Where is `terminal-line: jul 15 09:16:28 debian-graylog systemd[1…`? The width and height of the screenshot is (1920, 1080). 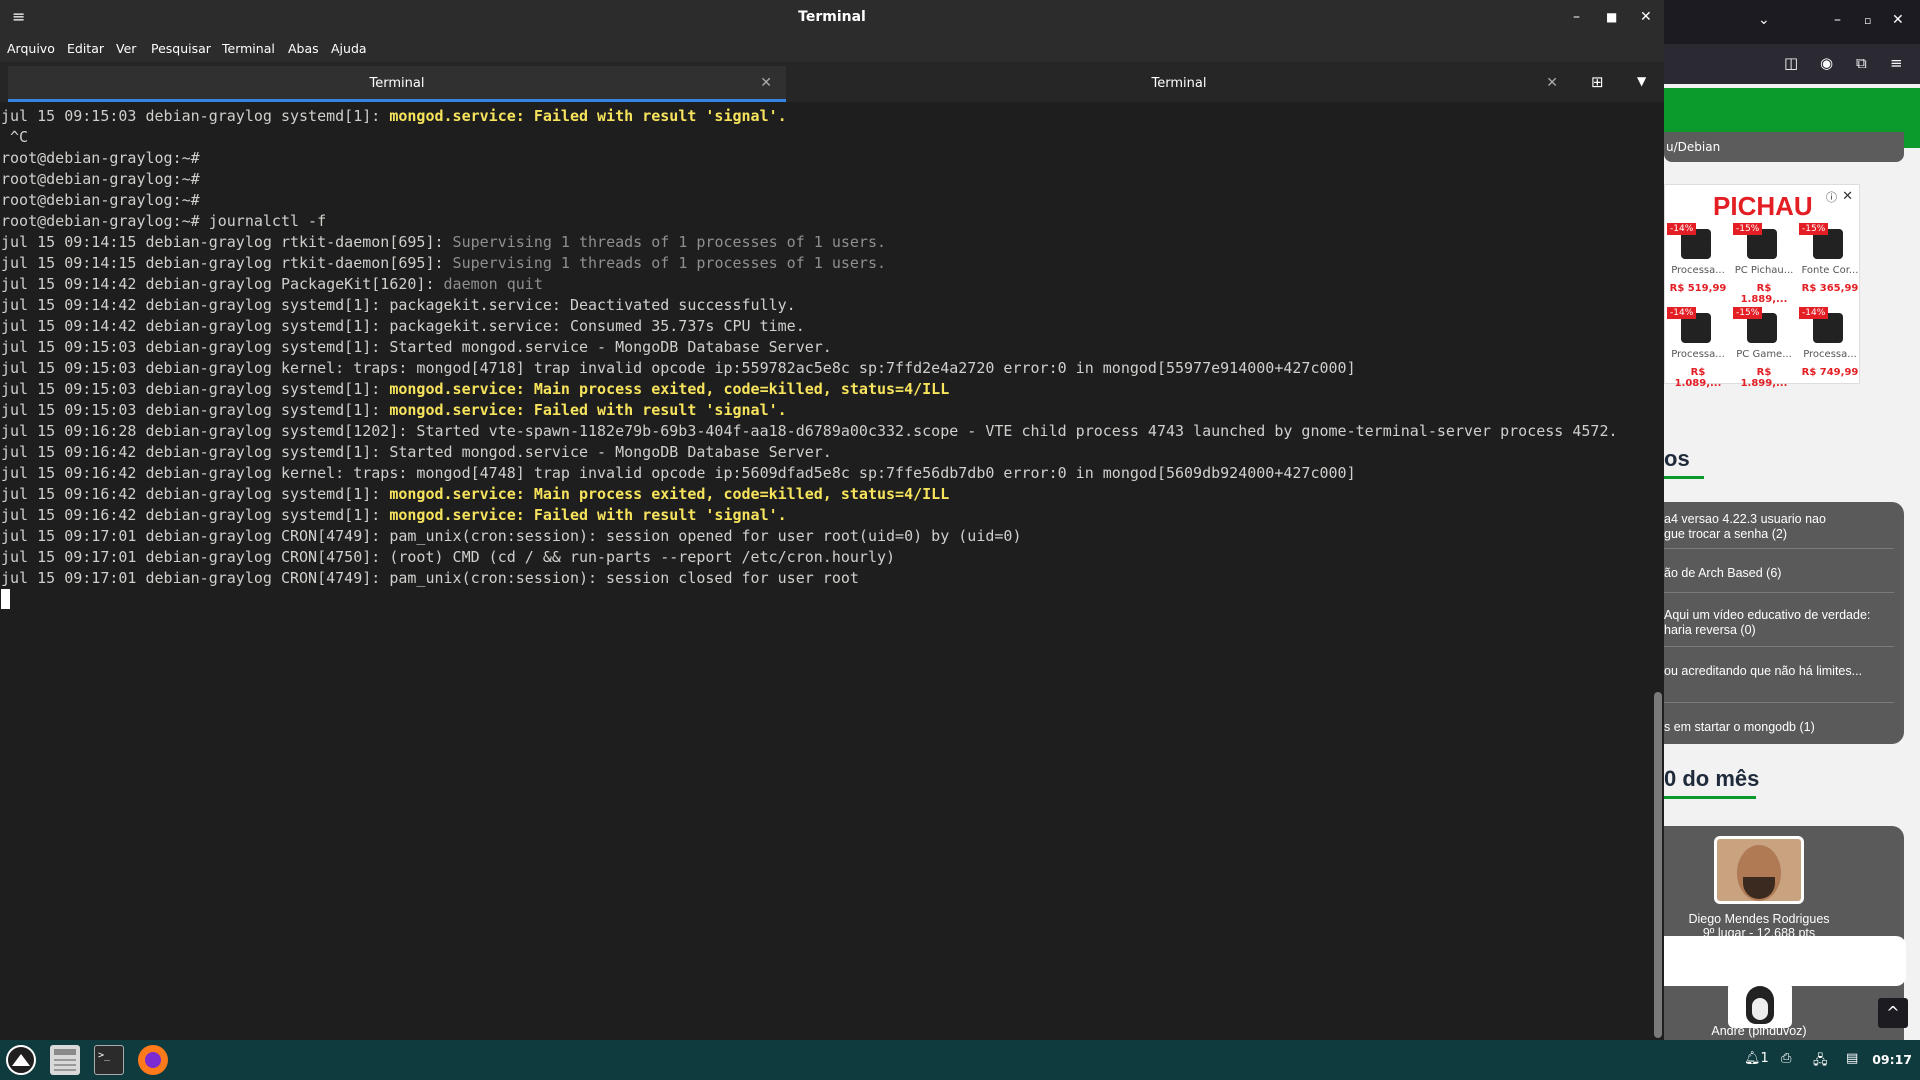
terminal-line: jul 15 09:16:28 debian-graylog systemd[1… is located at coordinates (809, 431).